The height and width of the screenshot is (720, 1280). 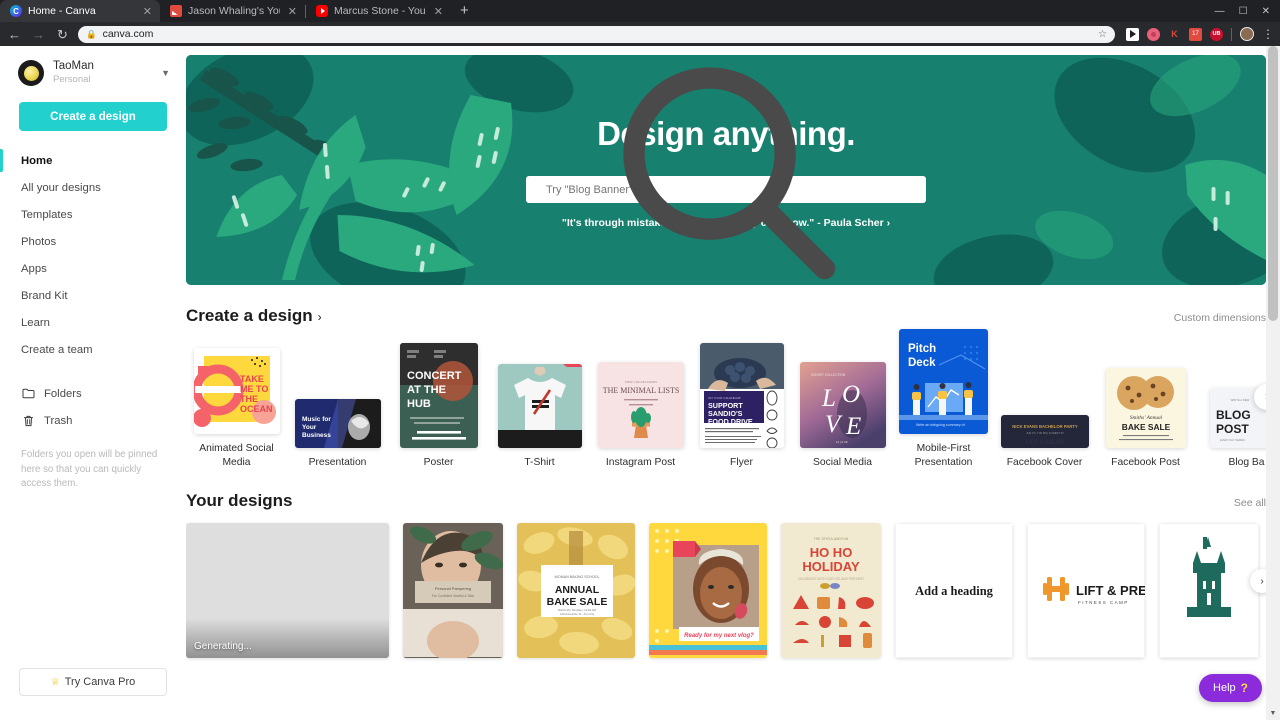 I want to click on try-canva-pro-button: ♕ Try Canva Pro, so click(x=93, y=682).